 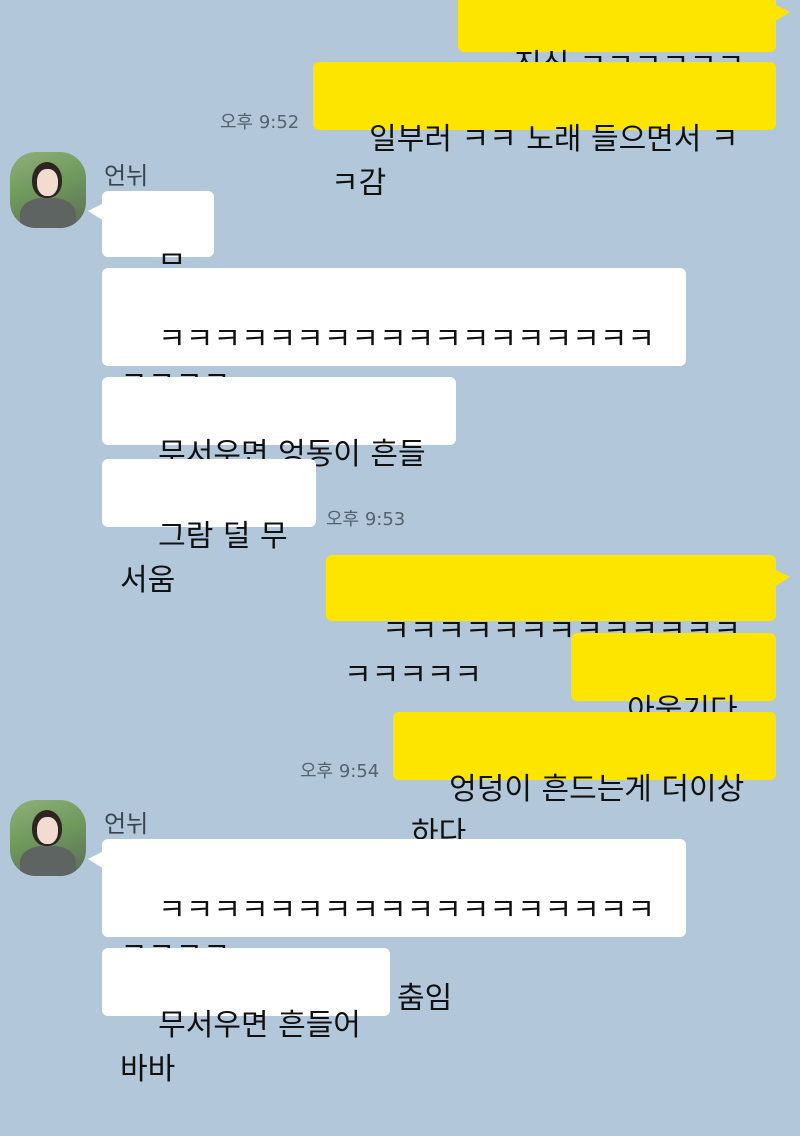 What do you see at coordinates (558, 624) in the screenshot?
I see `message-bubble-sent: ㅋㅋㅋㅋㅋㅋㅋㅋㅋㅋㅋㅋㅋㅋㅋㅋㅋㅋ` at bounding box center [558, 624].